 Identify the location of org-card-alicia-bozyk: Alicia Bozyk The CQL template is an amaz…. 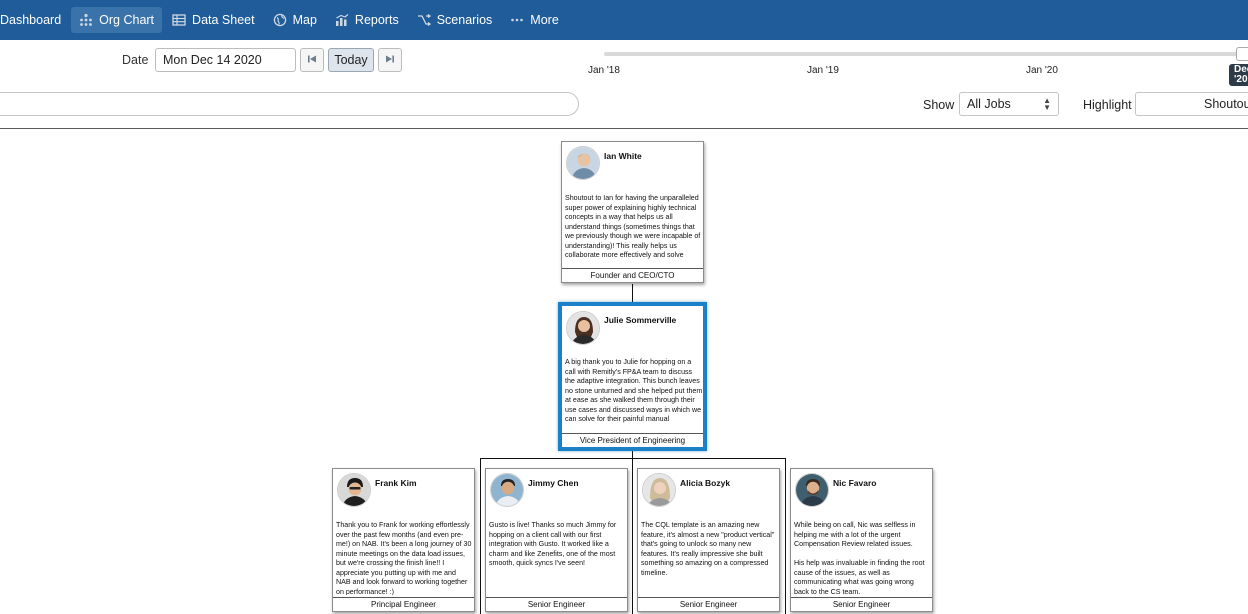
(708, 540).